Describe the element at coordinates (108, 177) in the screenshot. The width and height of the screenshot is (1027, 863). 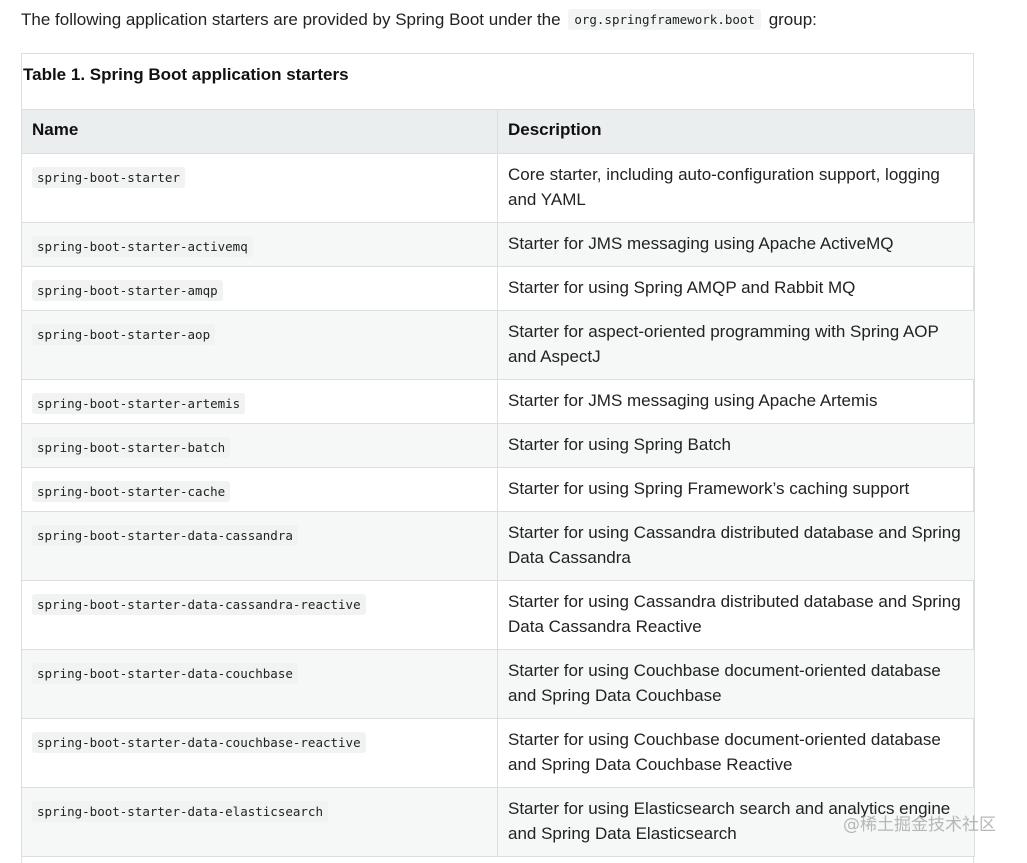
I see `starter-name: spring-boot-starter` at that location.